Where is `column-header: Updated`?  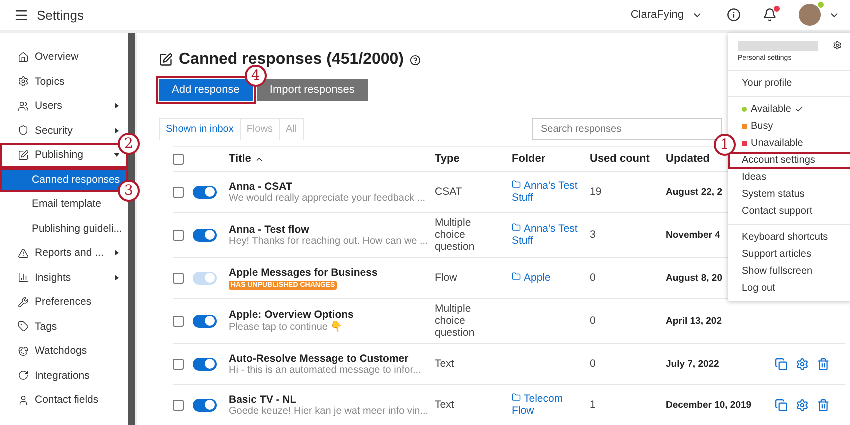
column-header: Updated is located at coordinates (688, 159).